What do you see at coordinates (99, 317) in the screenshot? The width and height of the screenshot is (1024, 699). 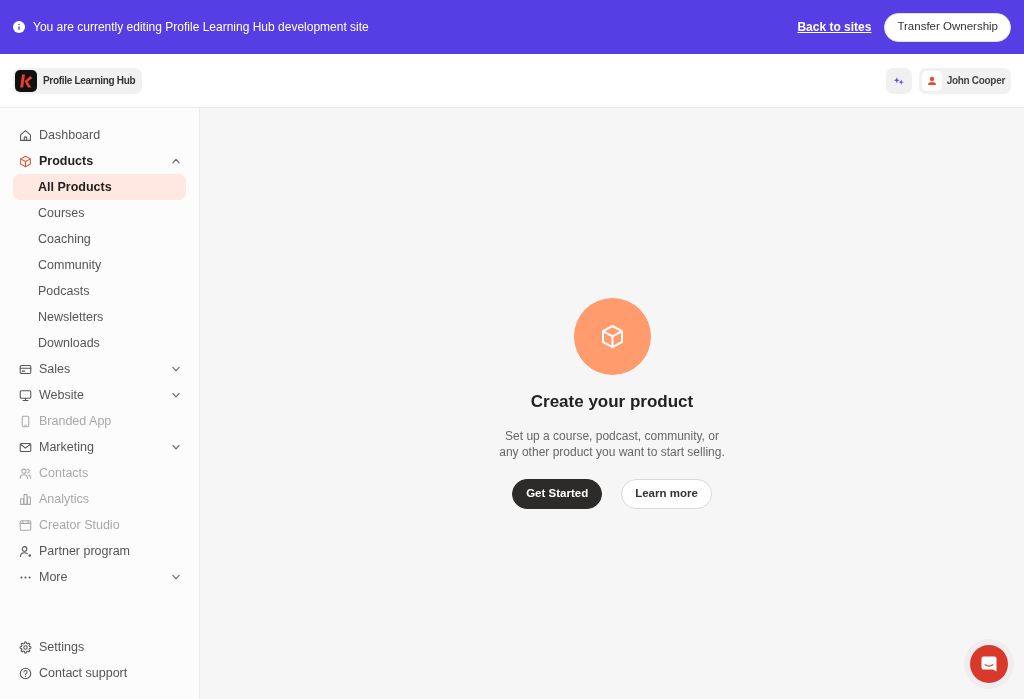 I see `sidebar-item: Newsletters` at bounding box center [99, 317].